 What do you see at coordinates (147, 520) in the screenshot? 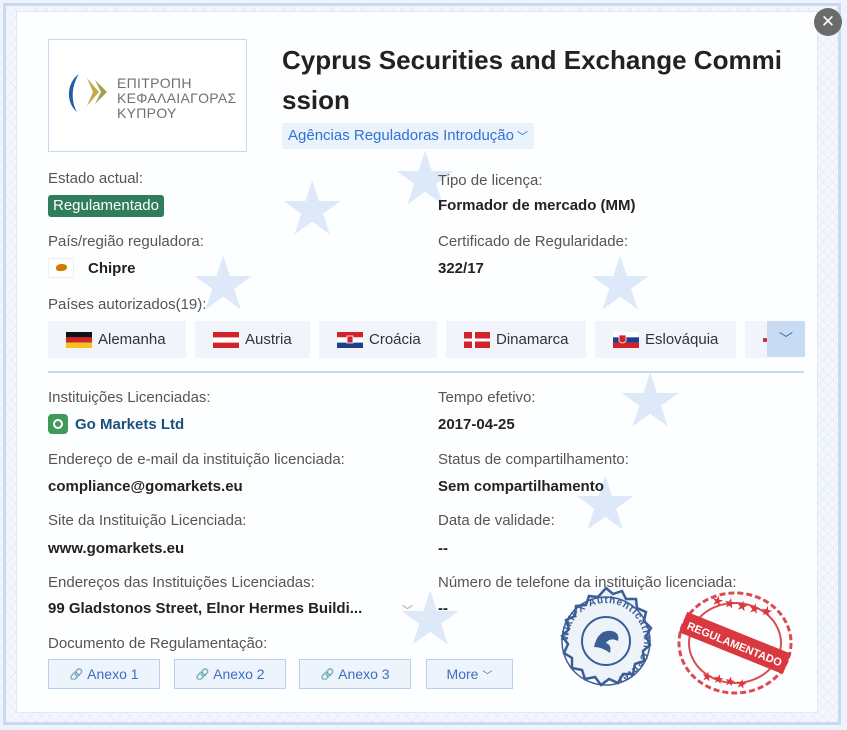
I see `website-label: Site da Instituição Licenciada:` at bounding box center [147, 520].